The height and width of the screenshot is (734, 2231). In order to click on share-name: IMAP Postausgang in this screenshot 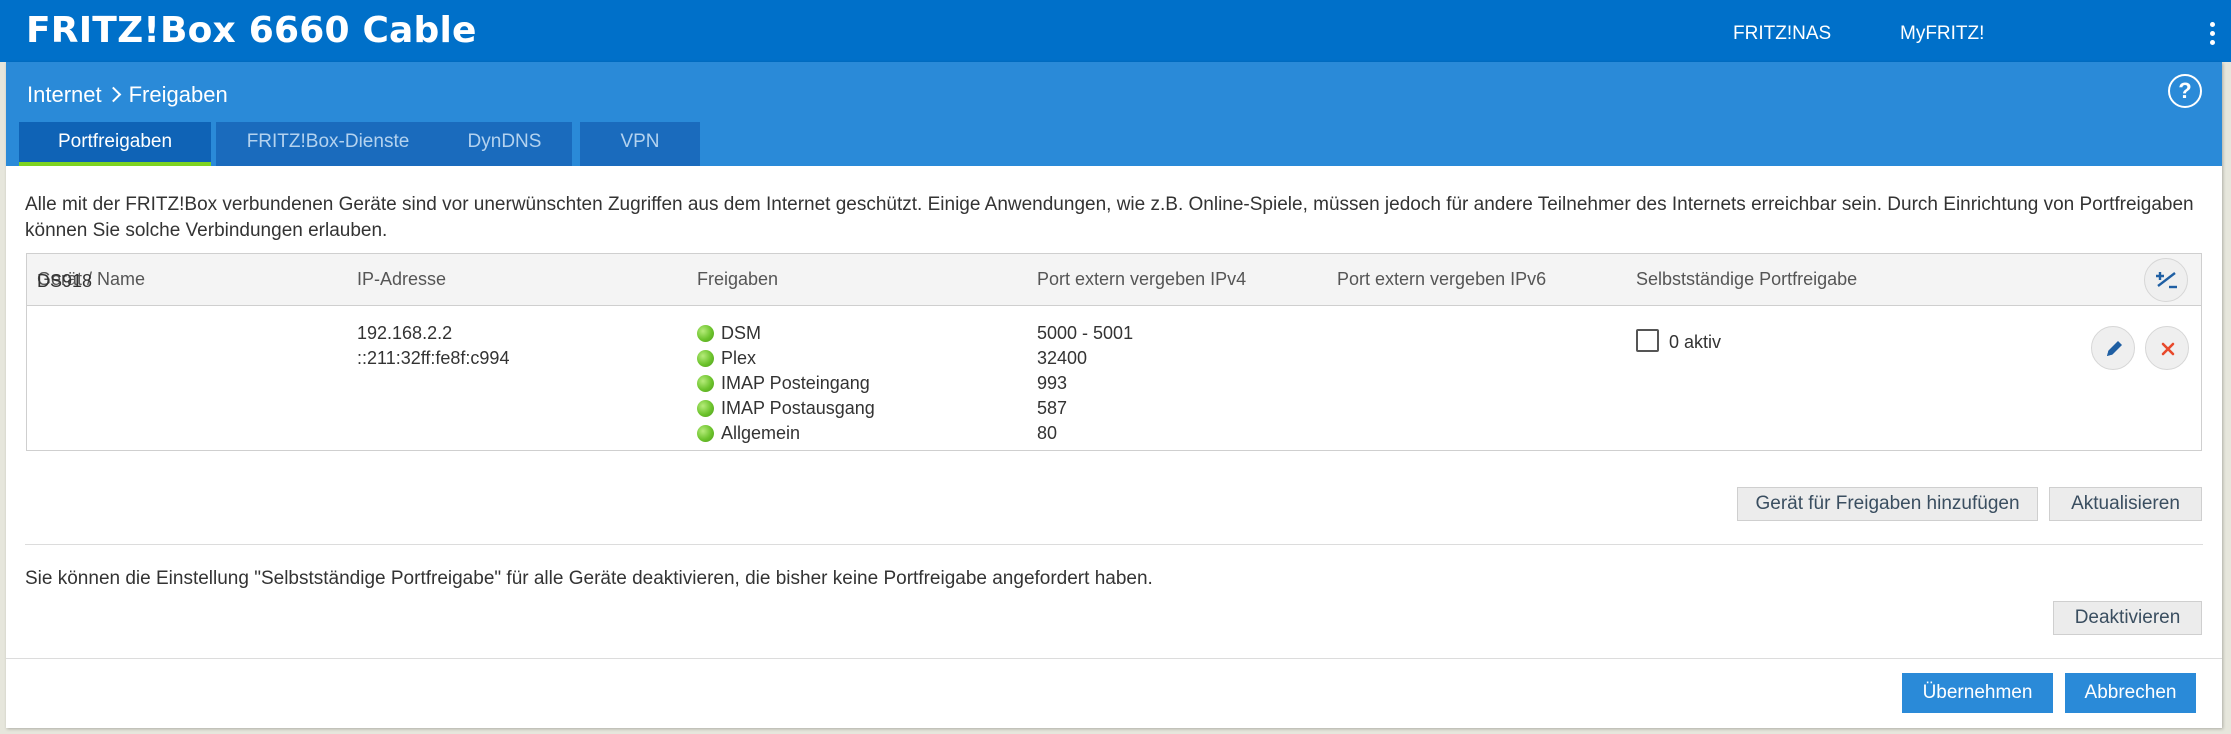, I will do `click(798, 408)`.